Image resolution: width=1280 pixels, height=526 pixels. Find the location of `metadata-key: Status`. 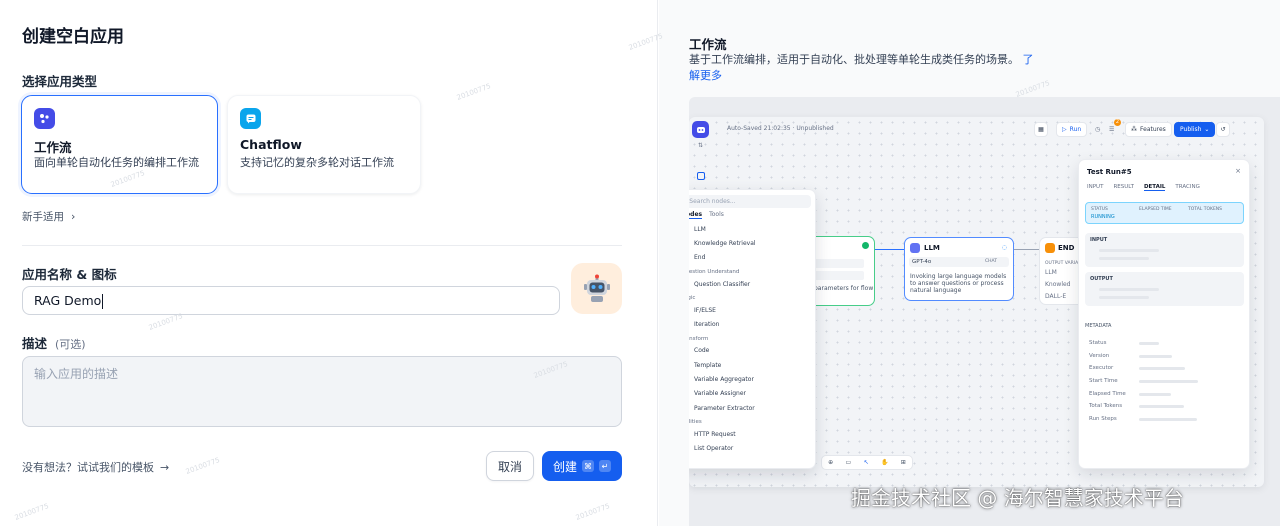

metadata-key: Status is located at coordinates (1098, 343).